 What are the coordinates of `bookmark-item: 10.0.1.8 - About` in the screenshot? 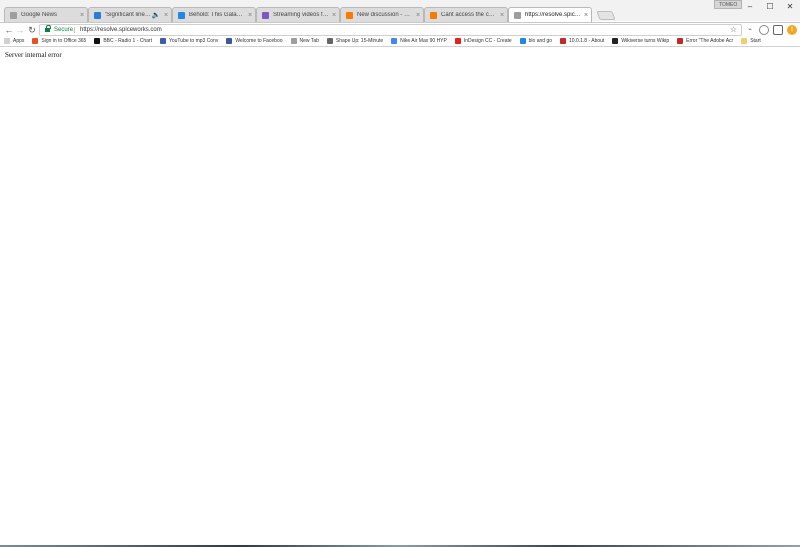 It's located at (582, 41).